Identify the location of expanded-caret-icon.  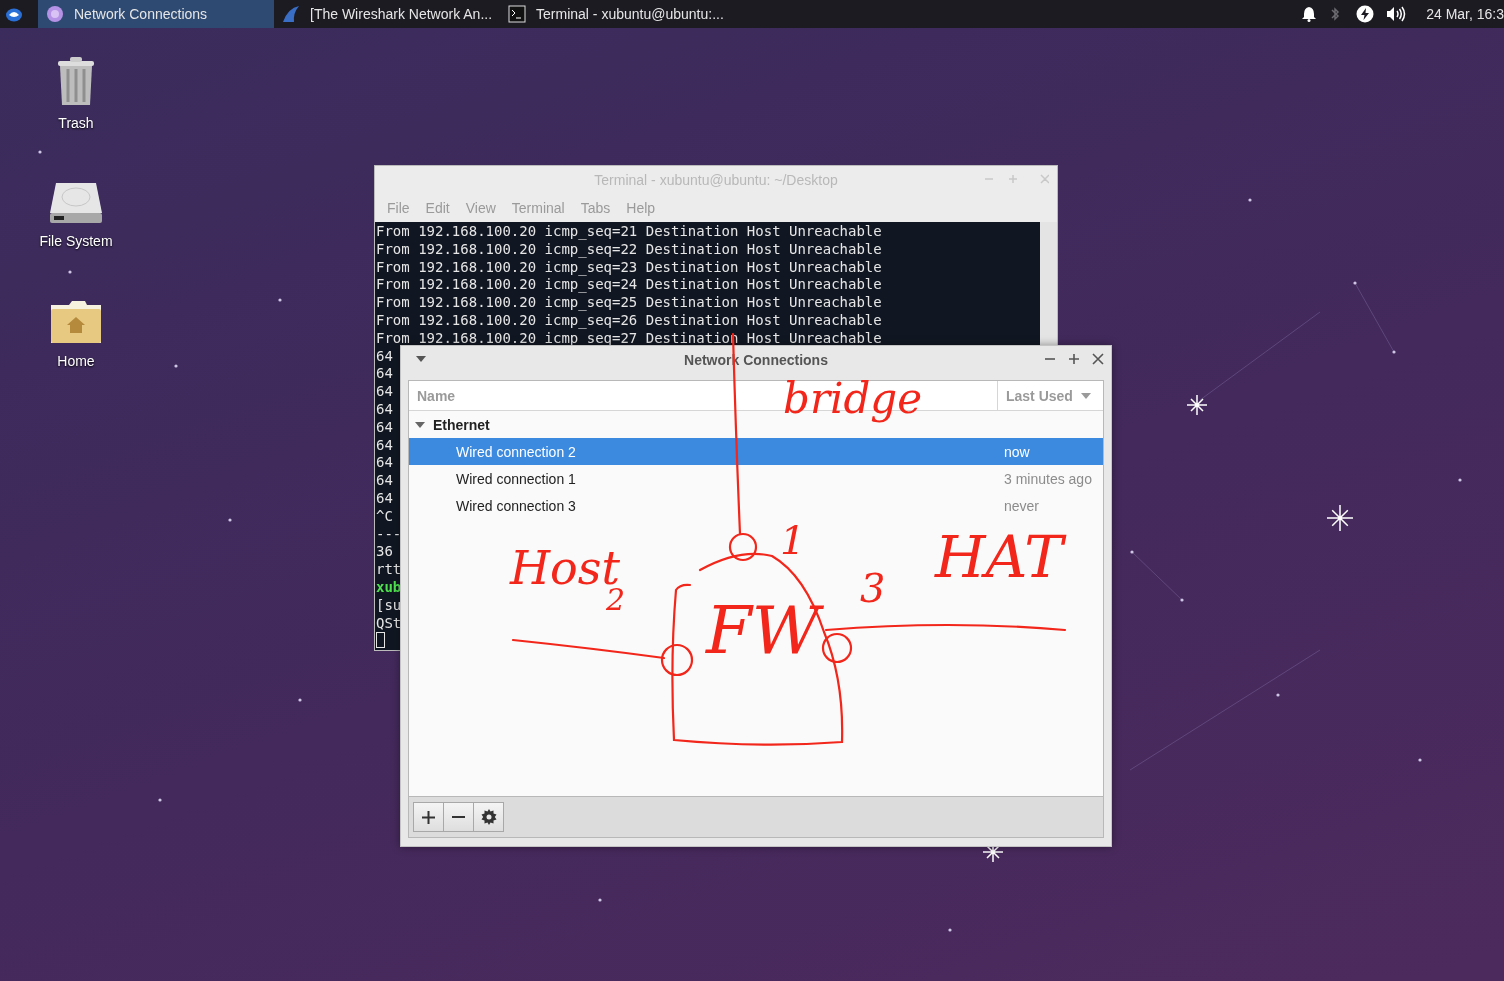
(420, 424).